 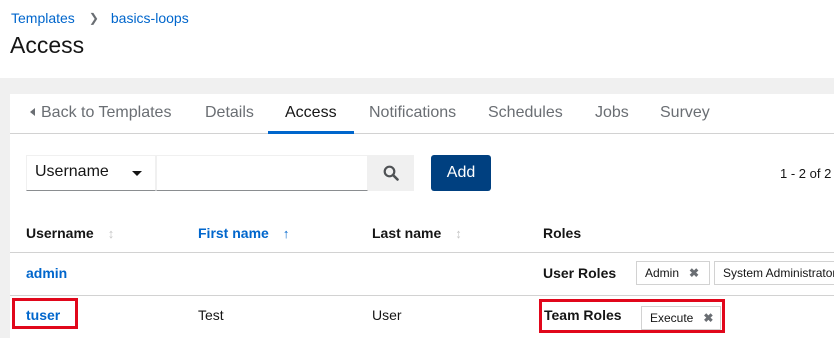 What do you see at coordinates (72, 171) in the screenshot?
I see `filter-field-value: Username` at bounding box center [72, 171].